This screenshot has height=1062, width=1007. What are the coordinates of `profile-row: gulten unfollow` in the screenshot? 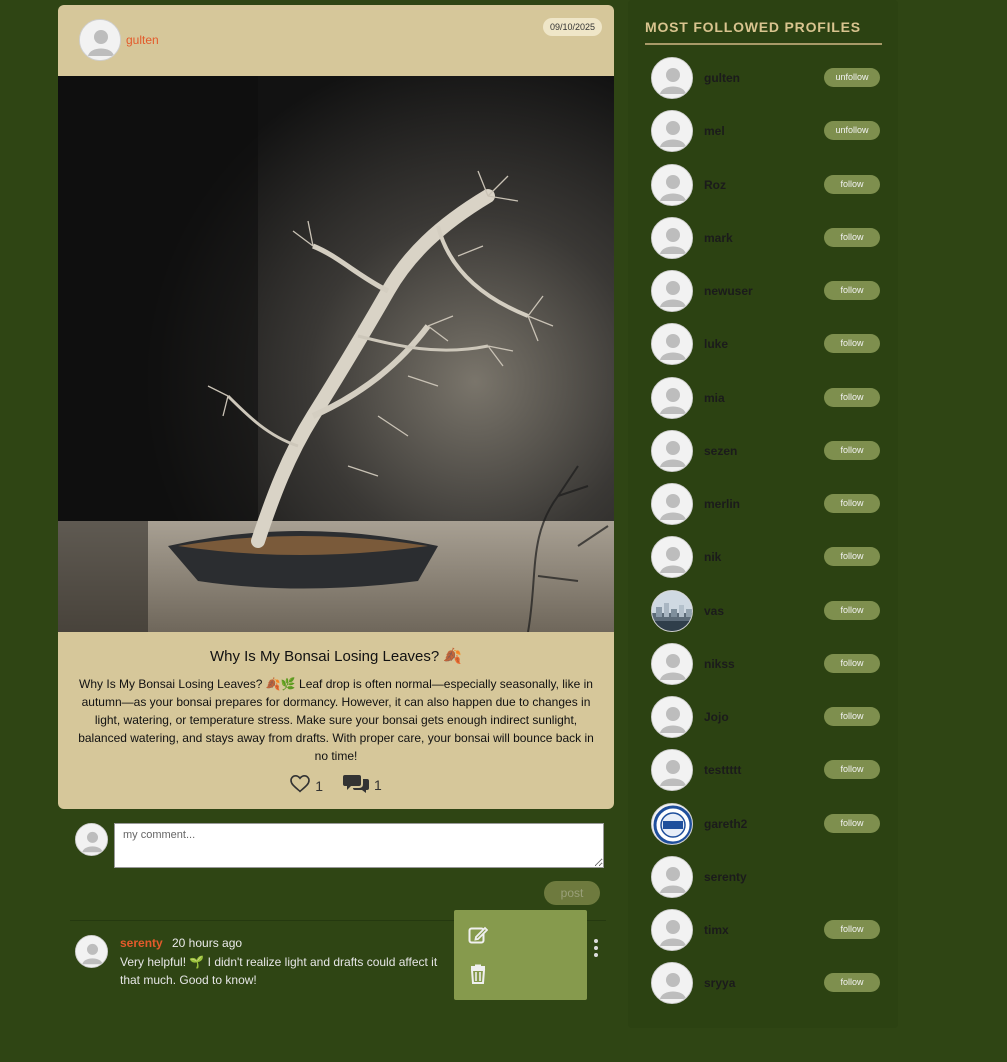 It's located at (771, 83).